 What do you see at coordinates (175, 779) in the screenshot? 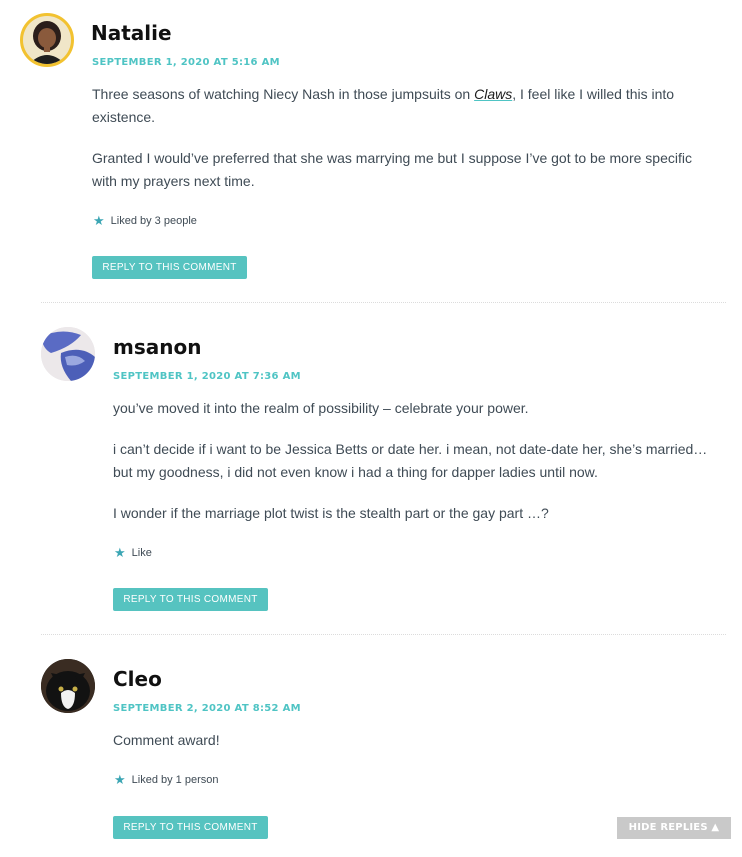
I see `like-count: Liked by 1 person` at bounding box center [175, 779].